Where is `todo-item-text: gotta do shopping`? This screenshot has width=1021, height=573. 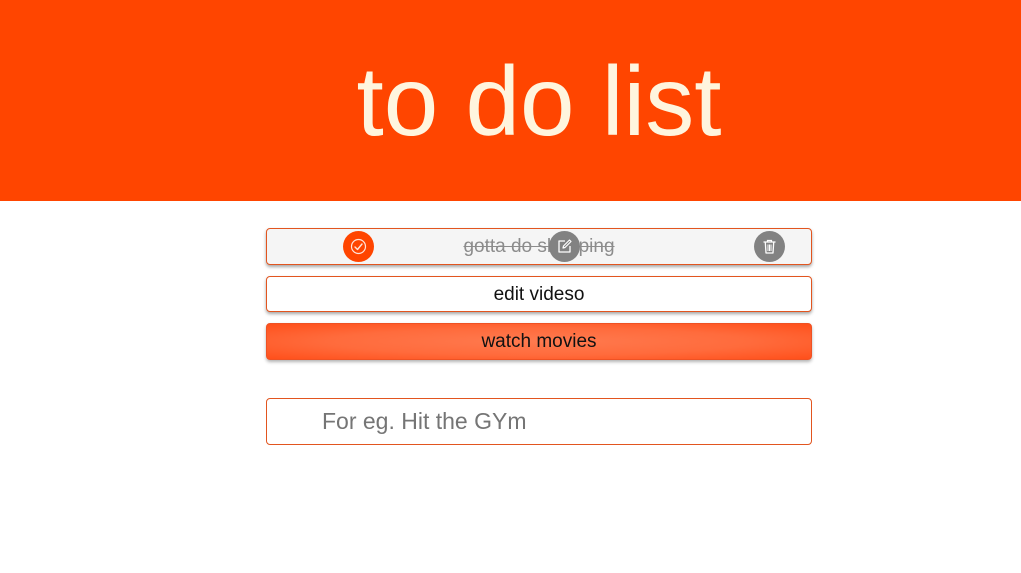 todo-item-text: gotta do shopping is located at coordinates (539, 246).